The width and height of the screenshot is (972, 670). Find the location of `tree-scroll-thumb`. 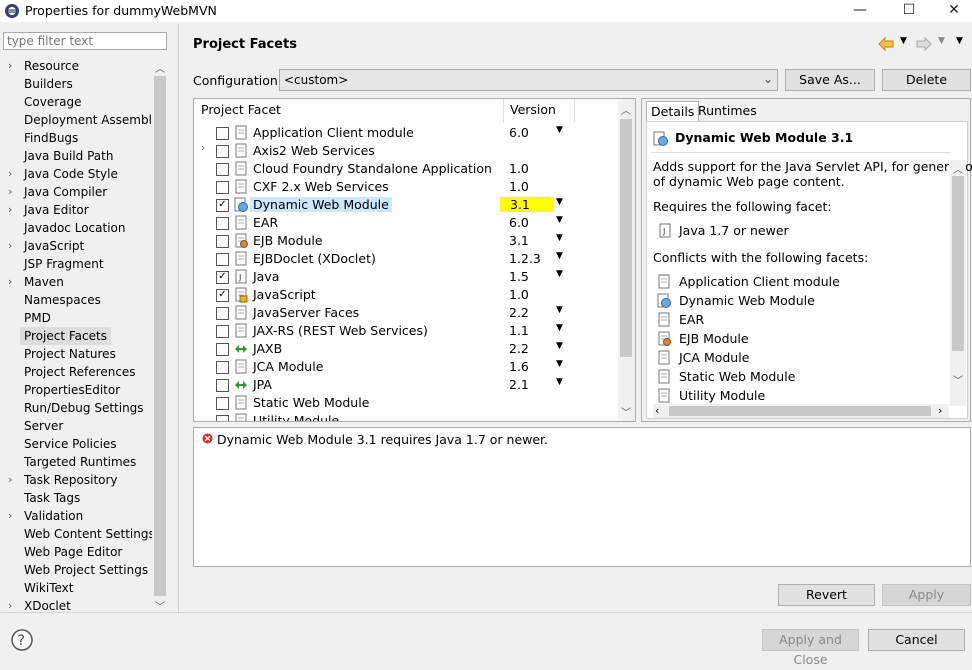

tree-scroll-thumb is located at coordinates (160, 336).